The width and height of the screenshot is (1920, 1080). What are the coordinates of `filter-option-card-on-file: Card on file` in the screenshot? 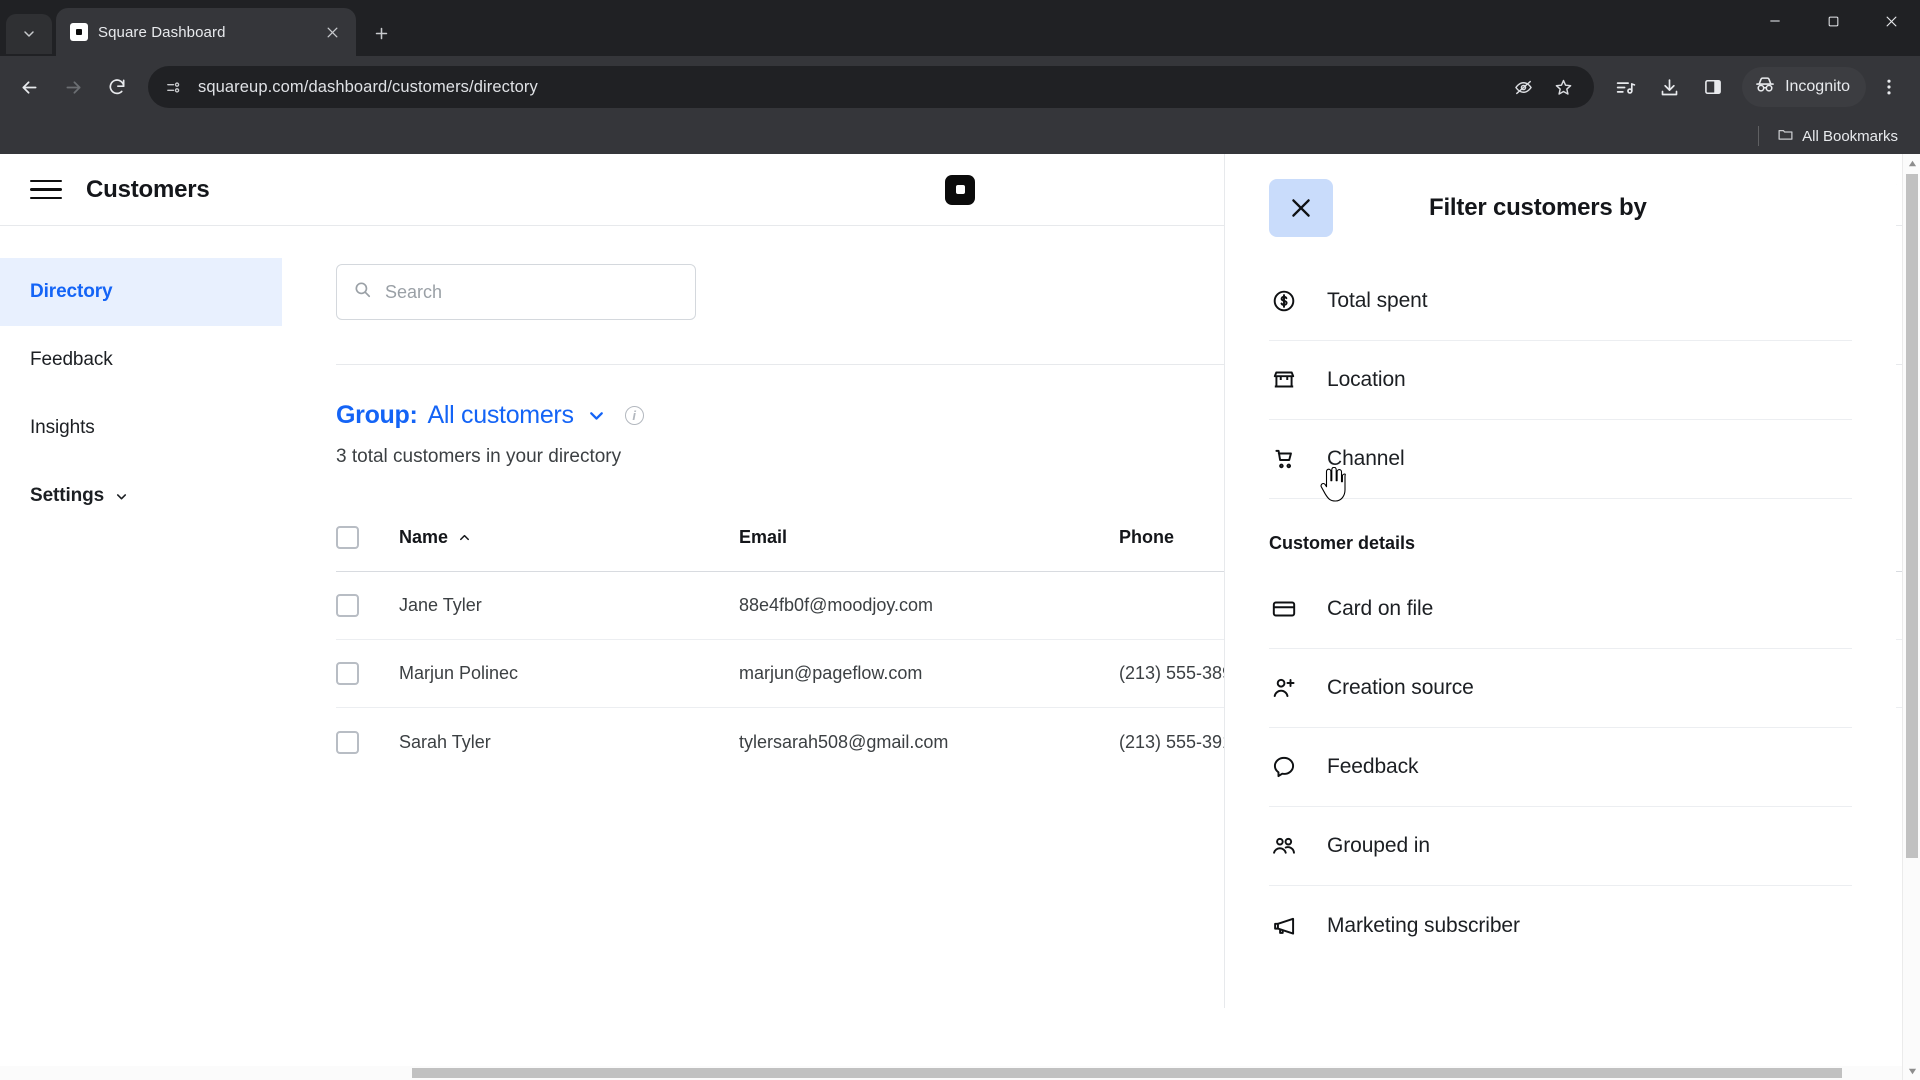 It's located at (1560, 609).